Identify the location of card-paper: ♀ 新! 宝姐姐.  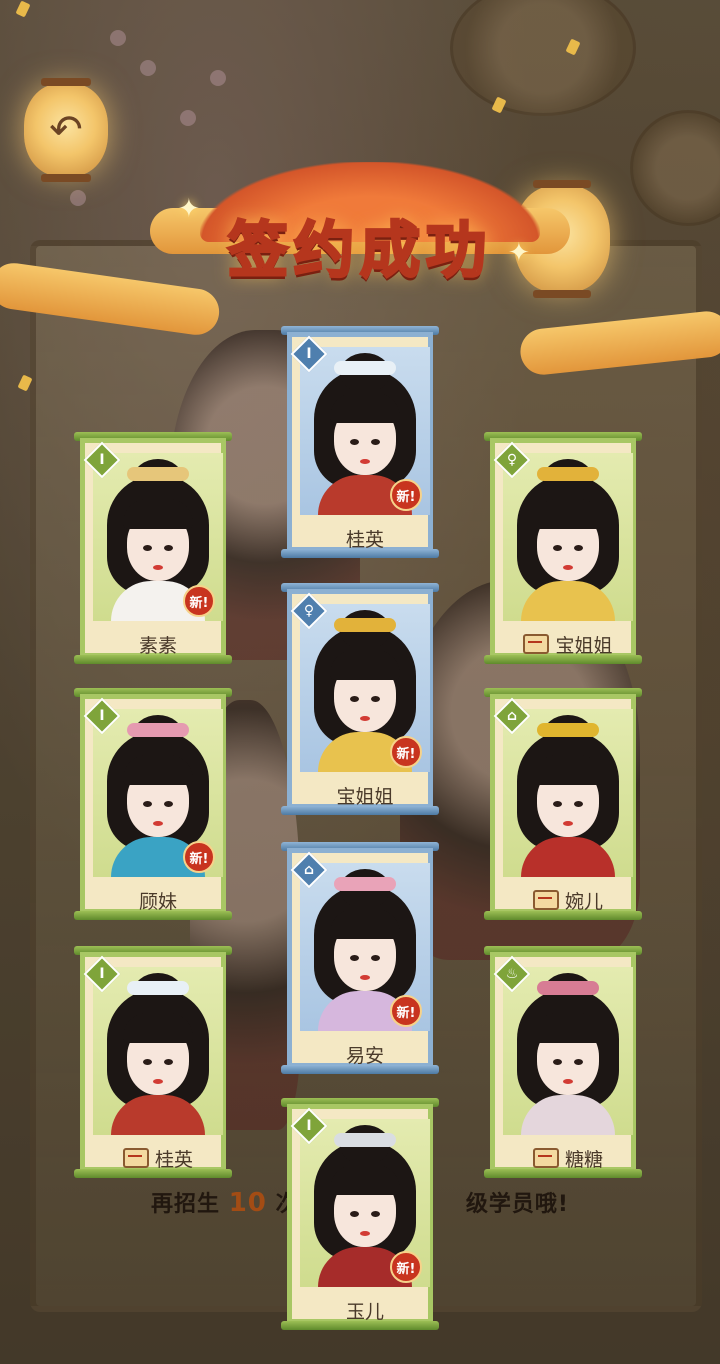
(360, 699).